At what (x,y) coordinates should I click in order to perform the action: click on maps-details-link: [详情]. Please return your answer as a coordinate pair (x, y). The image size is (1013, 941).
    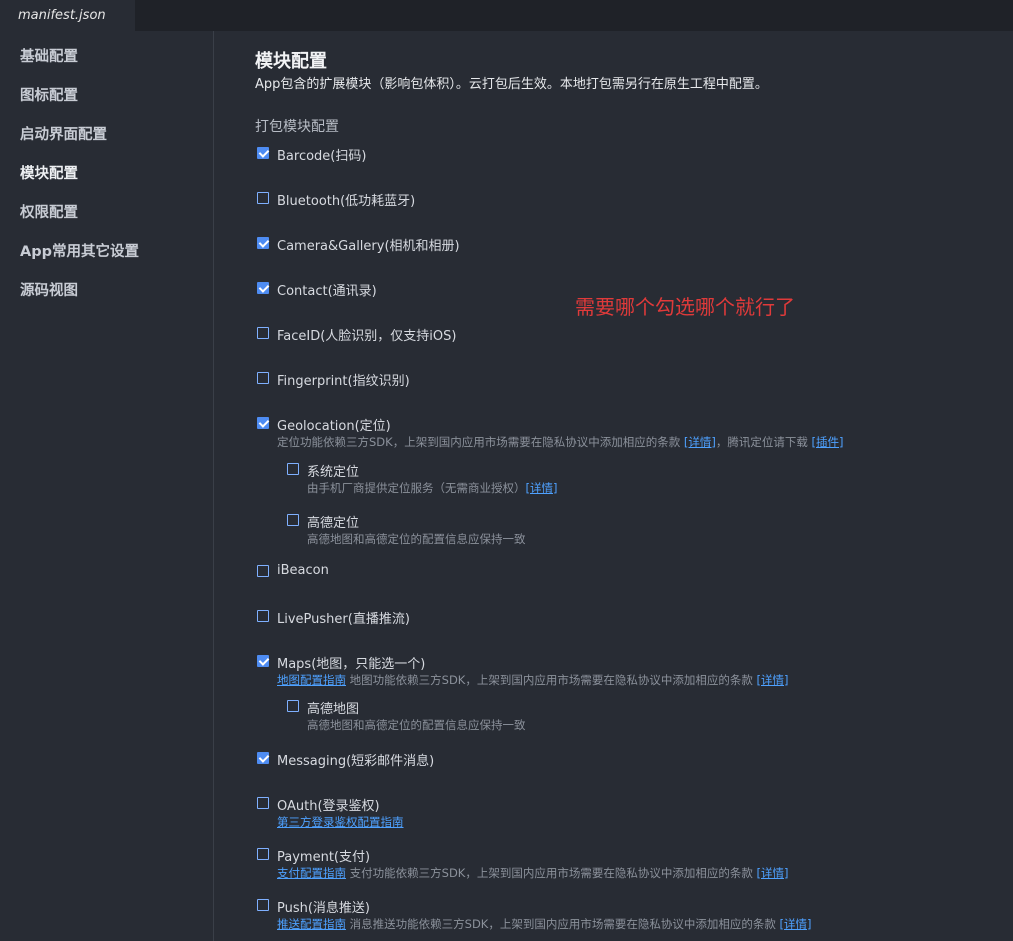
    Looking at the image, I should click on (773, 680).